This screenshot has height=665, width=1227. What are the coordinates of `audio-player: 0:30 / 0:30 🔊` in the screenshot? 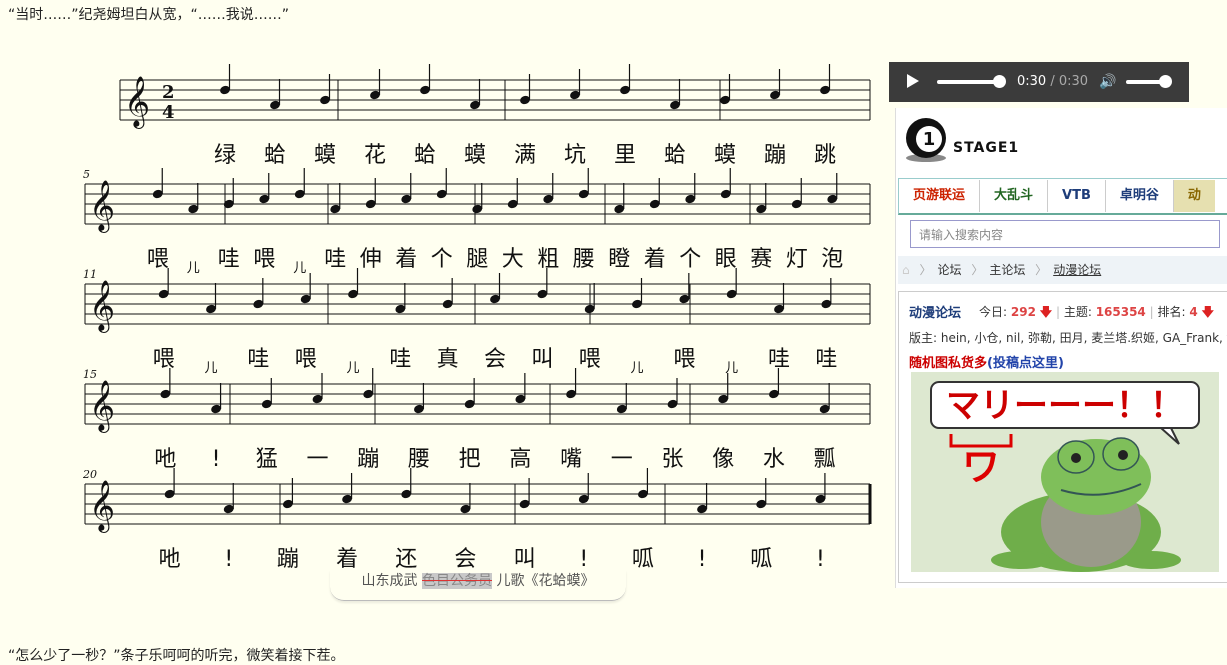 It's located at (1039, 82).